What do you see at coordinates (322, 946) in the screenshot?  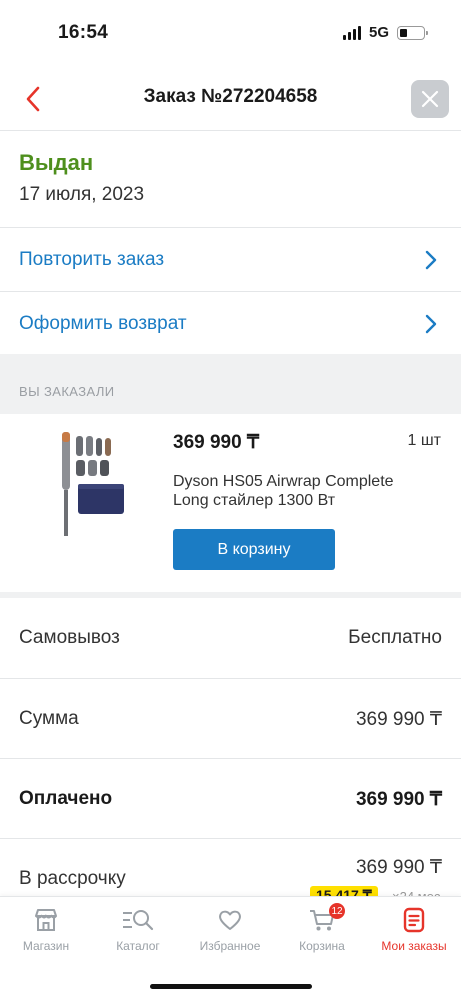 I see `nav-label-cart: Корзина` at bounding box center [322, 946].